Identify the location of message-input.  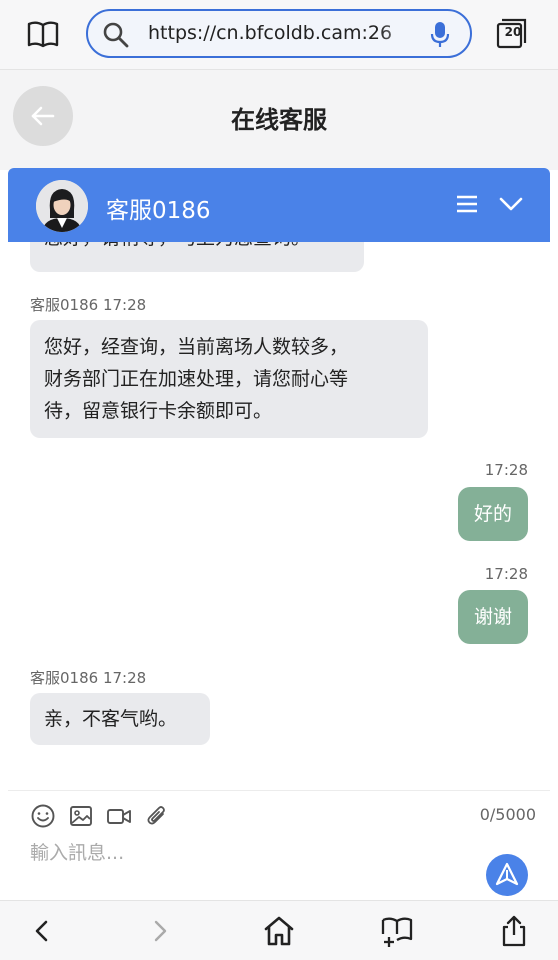
(240, 853).